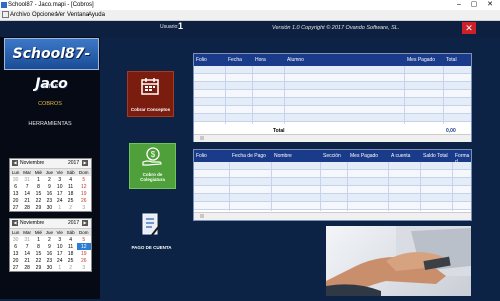 The width and height of the screenshot is (500, 301). Describe the element at coordinates (202, 216) in the screenshot. I see `scroll-thumb` at that location.